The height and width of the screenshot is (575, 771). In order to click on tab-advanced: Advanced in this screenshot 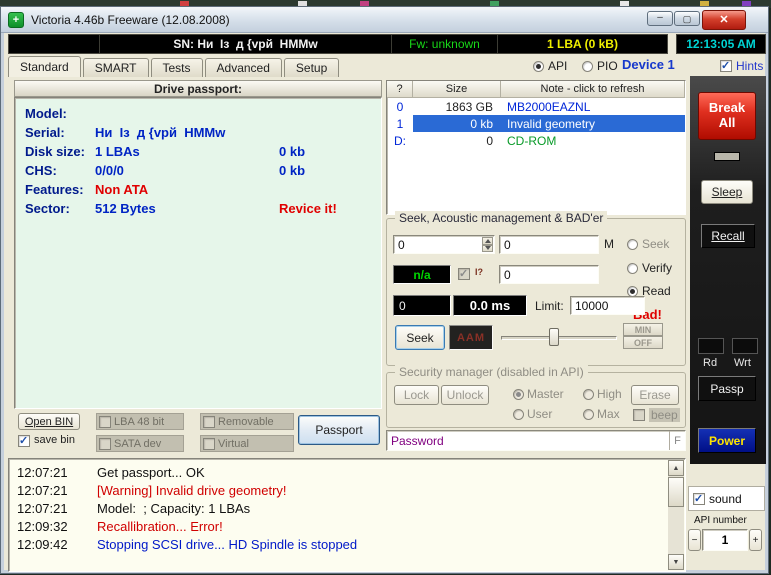, I will do `click(243, 67)`.